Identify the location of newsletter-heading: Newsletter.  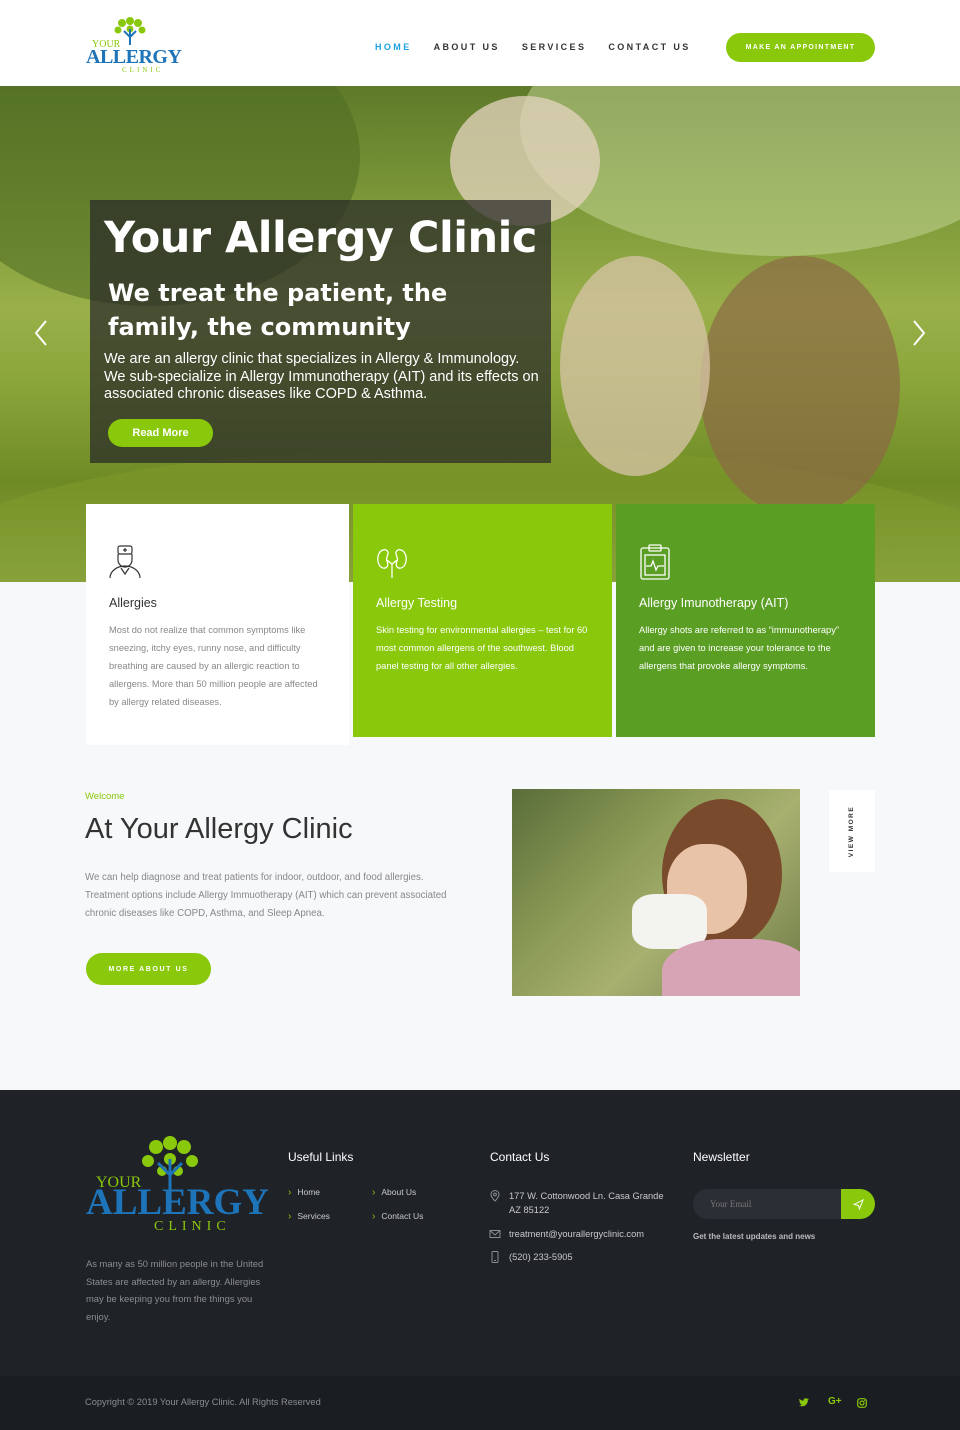
(721, 1157).